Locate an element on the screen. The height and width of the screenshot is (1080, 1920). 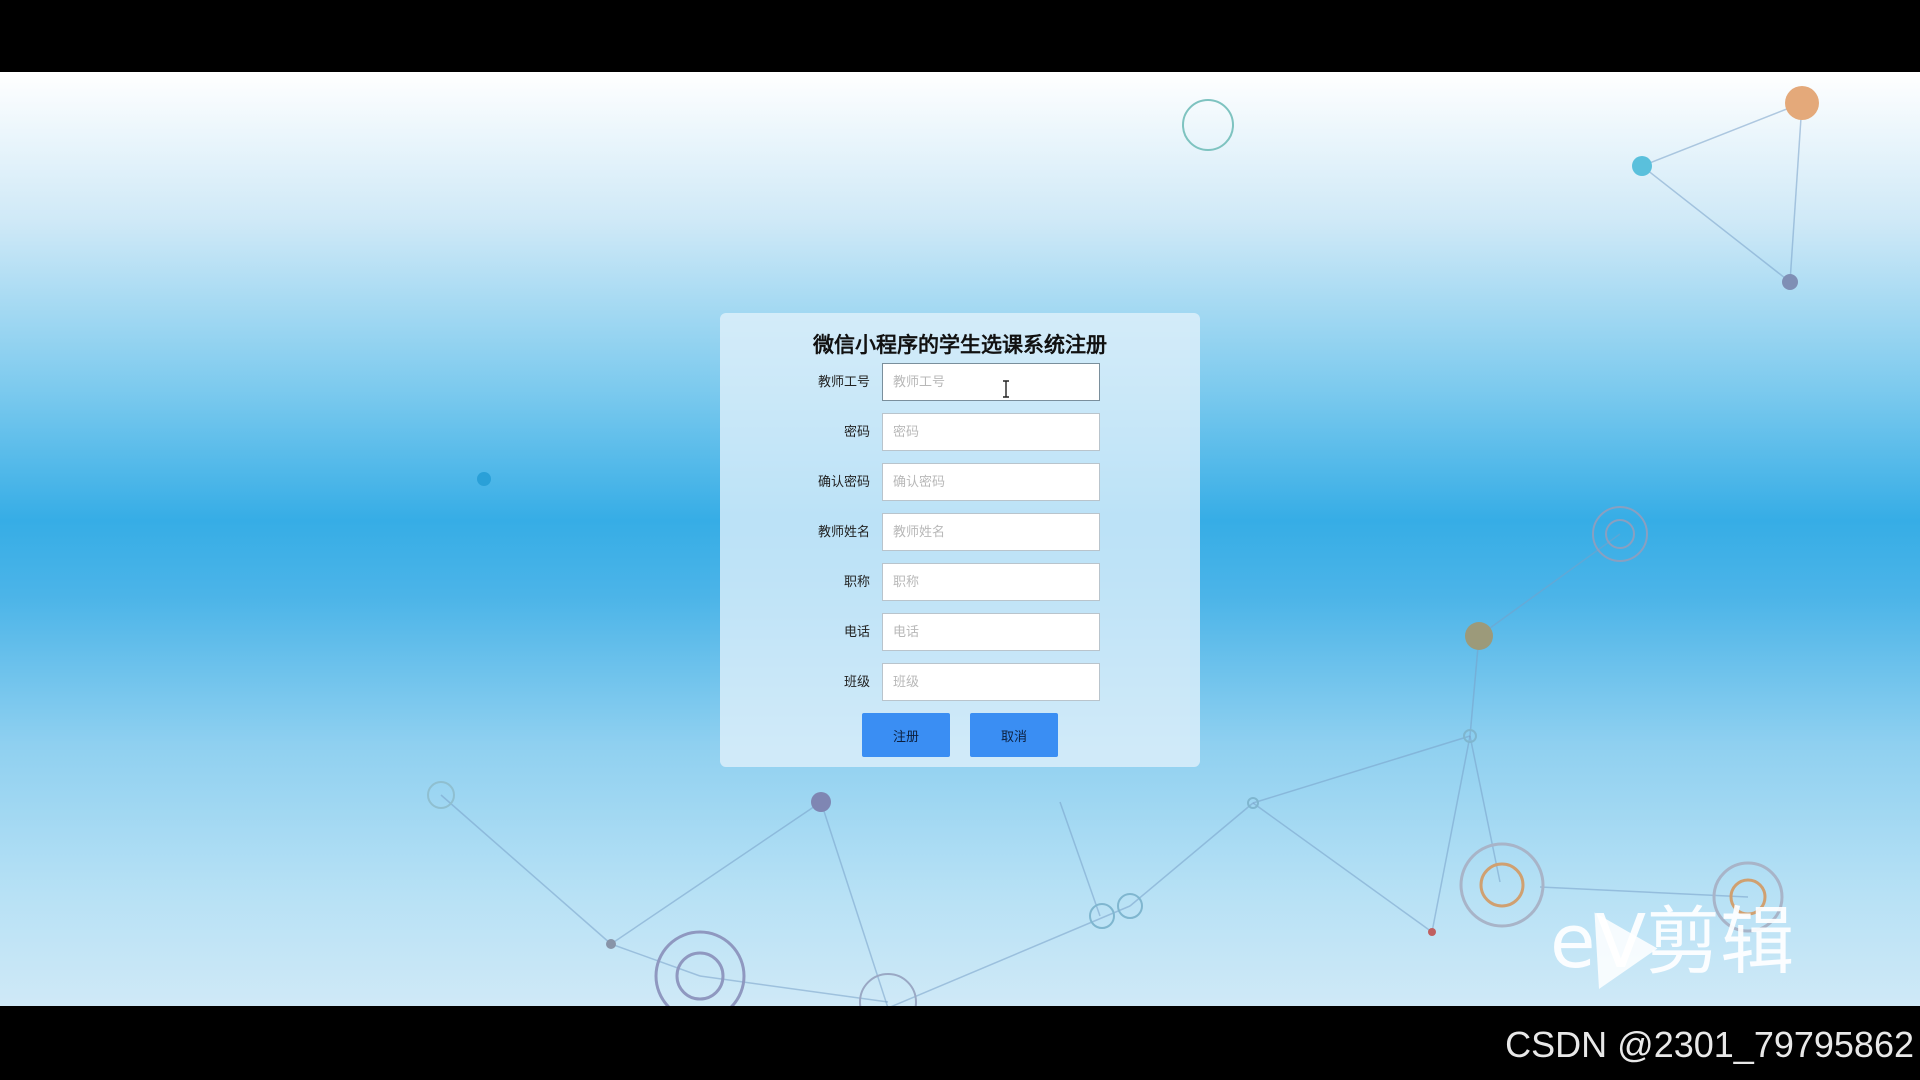
letterbox-top is located at coordinates (960, 36).